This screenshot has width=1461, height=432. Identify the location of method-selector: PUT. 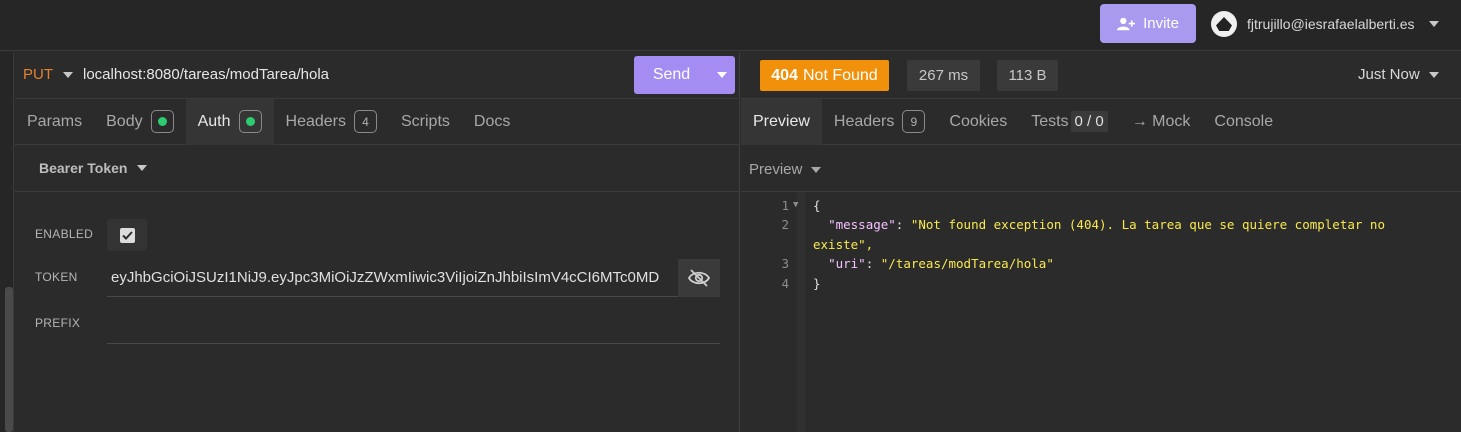
(48, 74).